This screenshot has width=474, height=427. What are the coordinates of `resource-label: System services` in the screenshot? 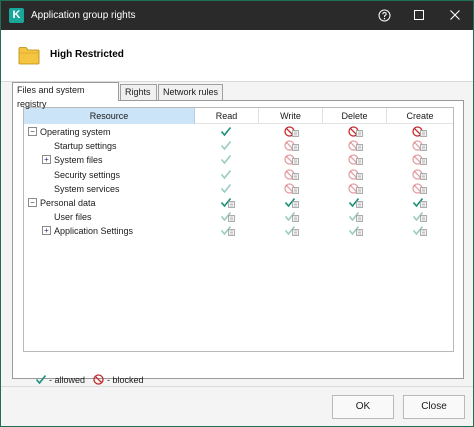 It's located at (87, 188).